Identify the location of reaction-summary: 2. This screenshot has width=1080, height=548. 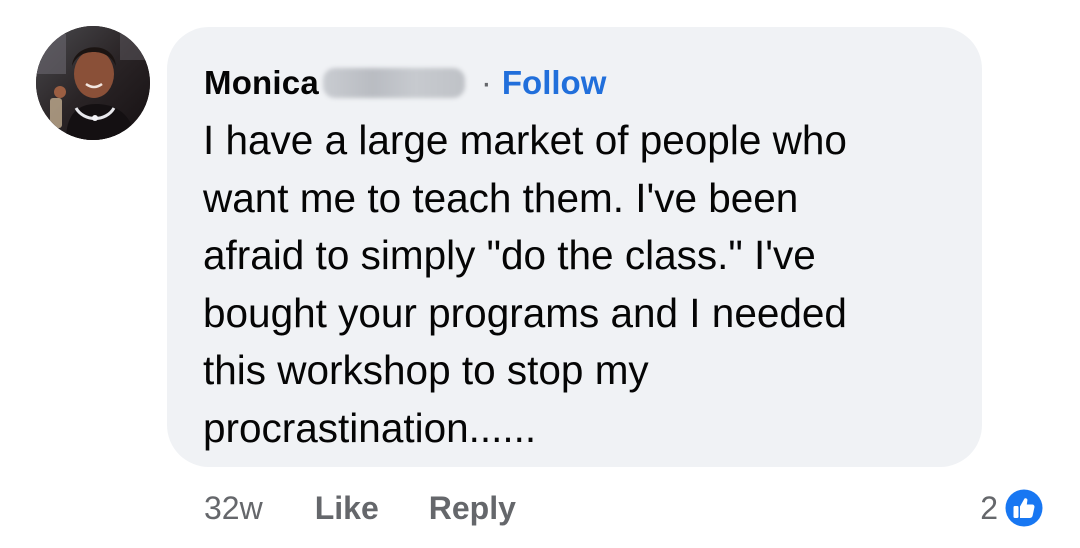
(1013, 508).